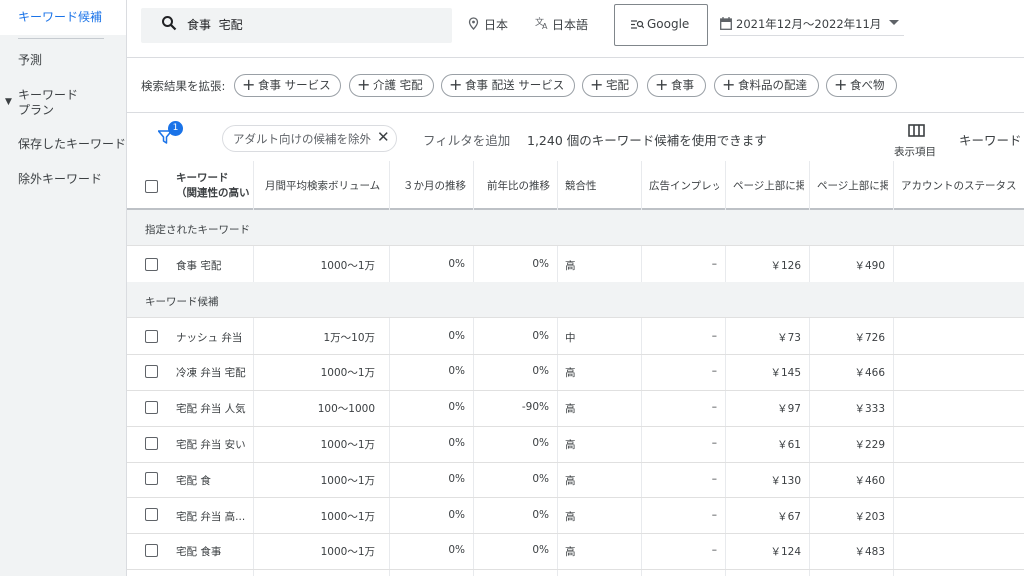  What do you see at coordinates (508, 85) in the screenshot?
I see `expand-chip: + 食事 配送 サービス` at bounding box center [508, 85].